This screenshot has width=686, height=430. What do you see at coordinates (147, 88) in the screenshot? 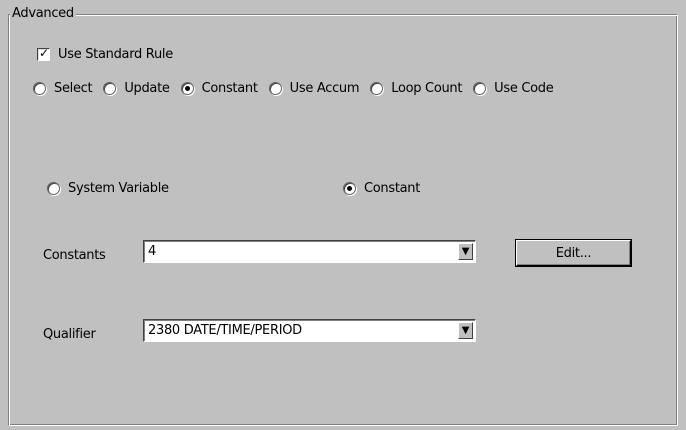
I see `radio-update-label: Update` at bounding box center [147, 88].